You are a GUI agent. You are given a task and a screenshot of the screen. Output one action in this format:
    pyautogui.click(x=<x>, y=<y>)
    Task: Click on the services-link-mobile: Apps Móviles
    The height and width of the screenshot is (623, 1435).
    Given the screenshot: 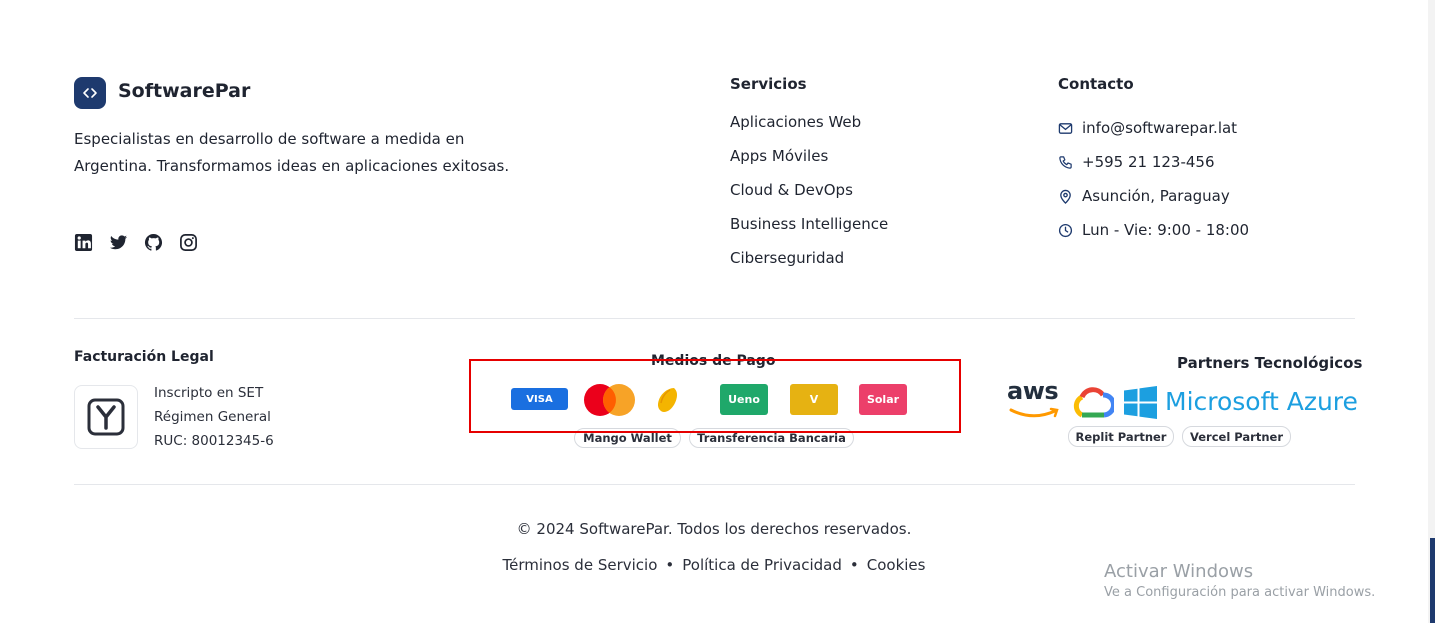 What is the action you would take?
    pyautogui.click(x=809, y=162)
    